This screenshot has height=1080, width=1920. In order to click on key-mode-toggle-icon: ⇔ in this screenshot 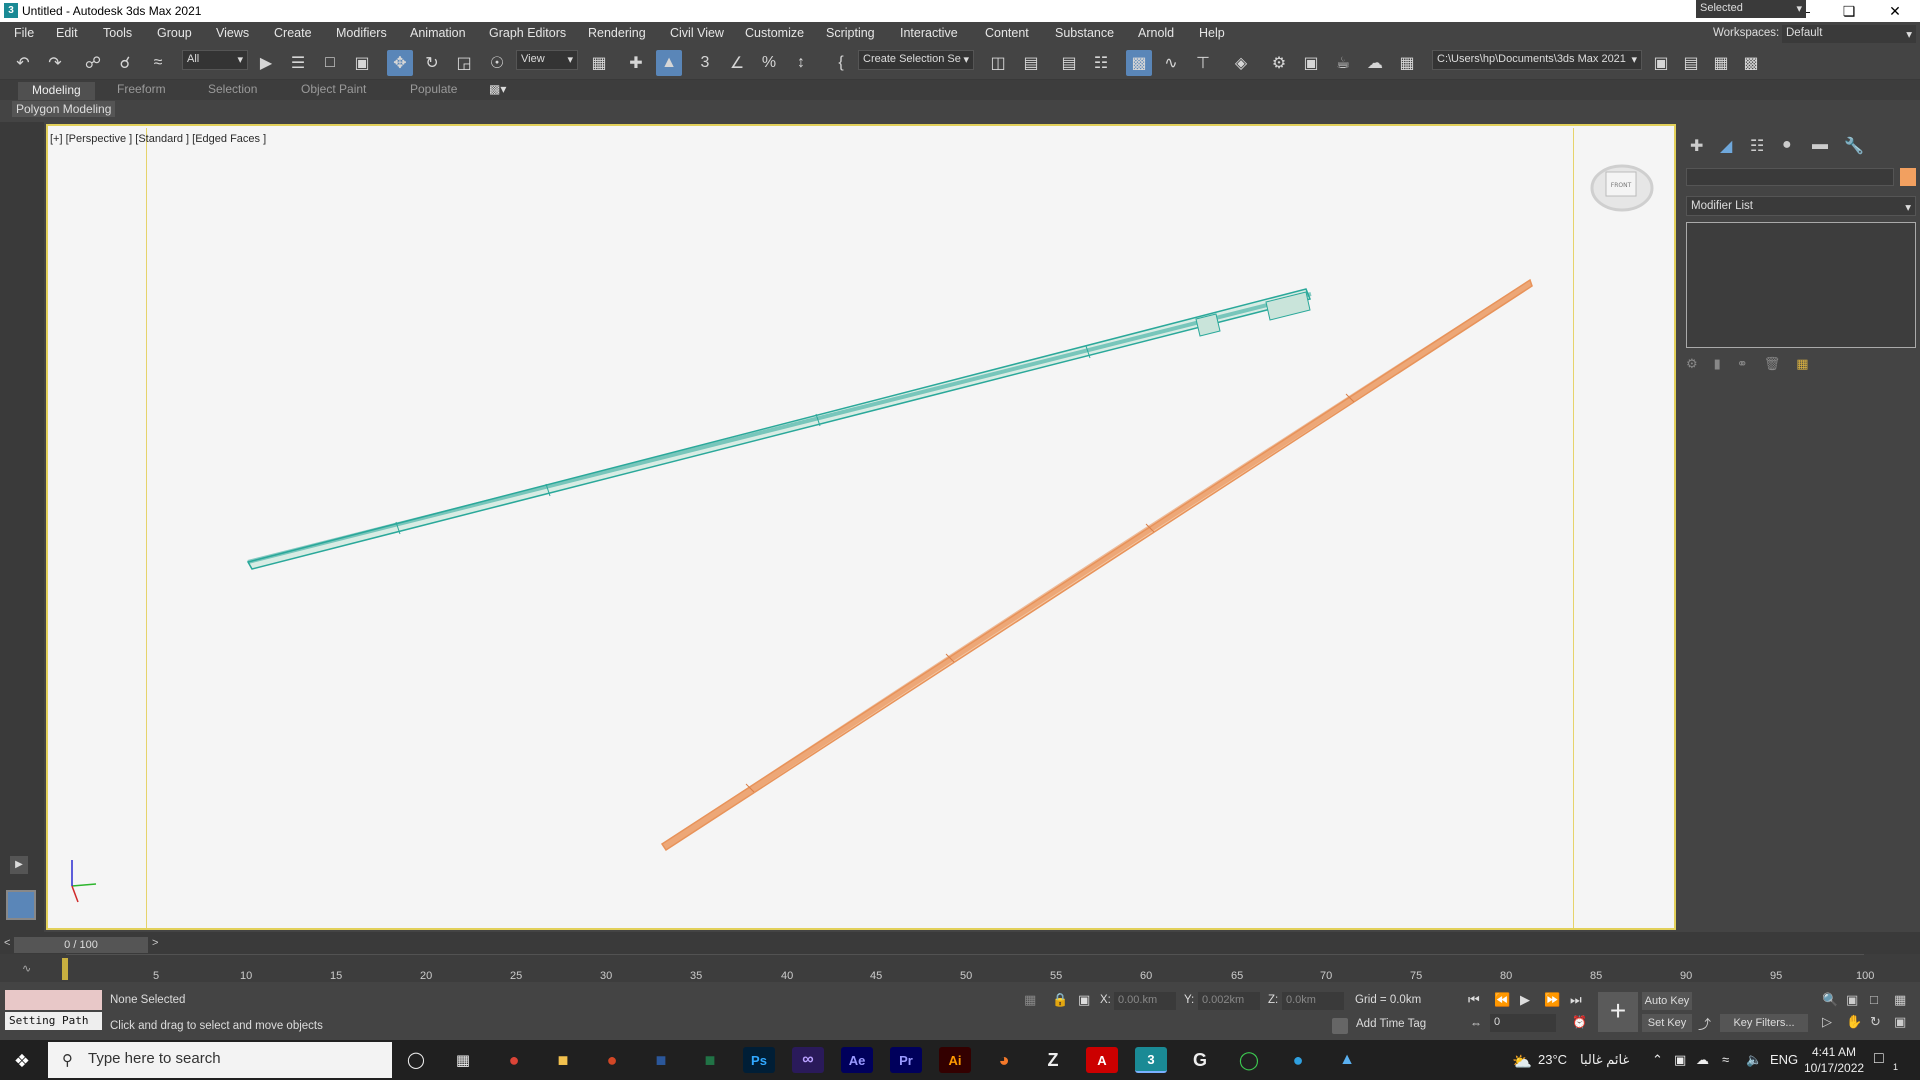, I will do `click(1476, 1023)`.